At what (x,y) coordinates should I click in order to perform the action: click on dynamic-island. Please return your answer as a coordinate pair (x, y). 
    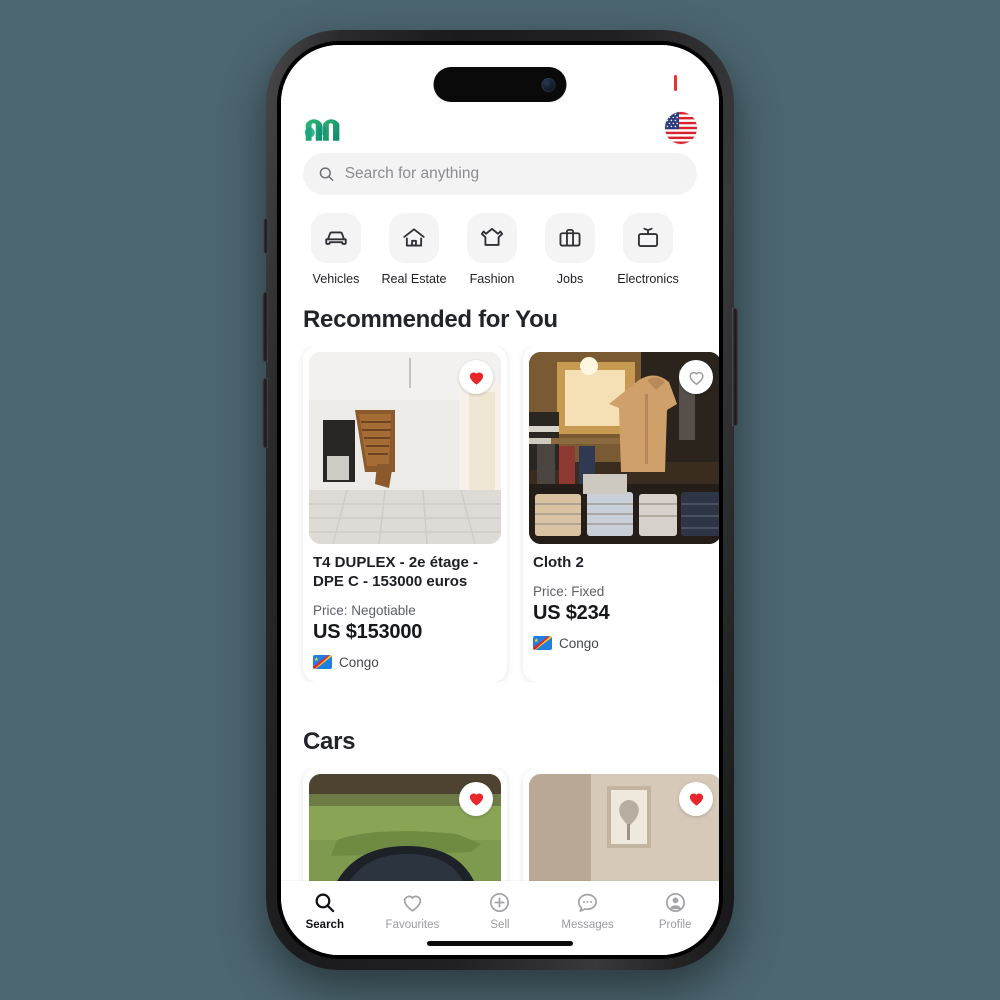
    Looking at the image, I should click on (500, 84).